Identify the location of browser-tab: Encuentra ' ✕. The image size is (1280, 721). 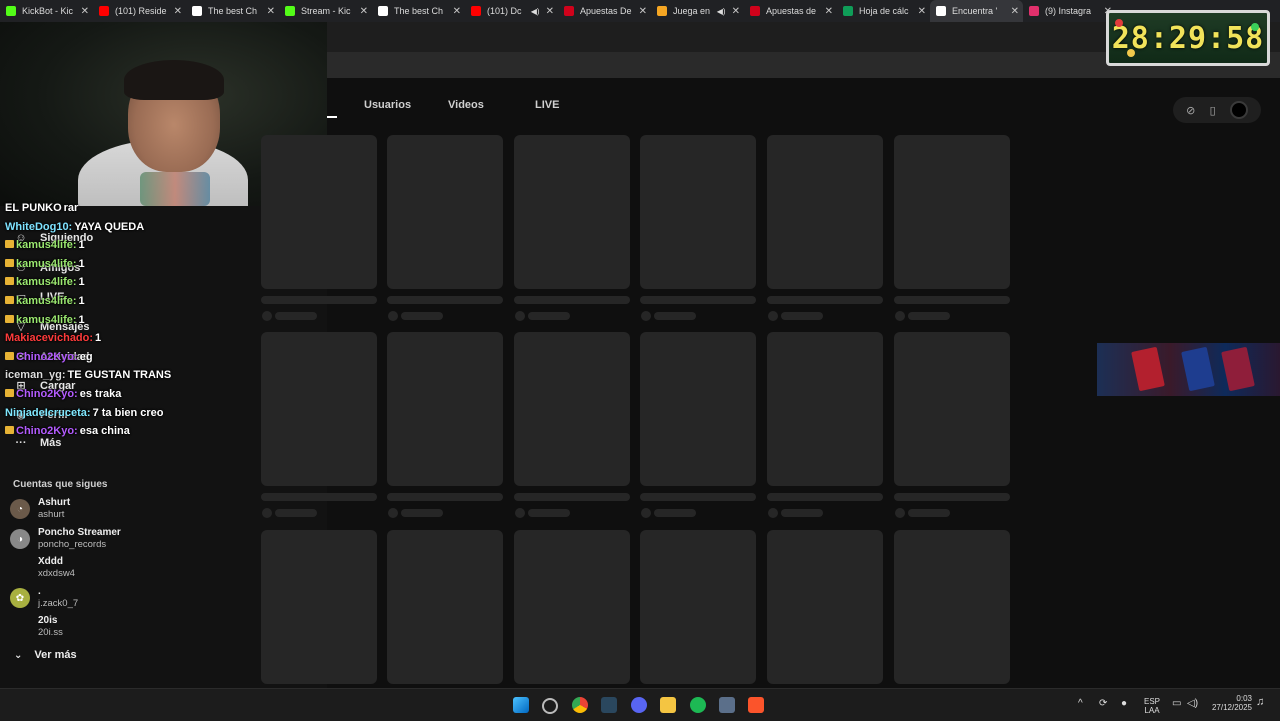
(976, 11).